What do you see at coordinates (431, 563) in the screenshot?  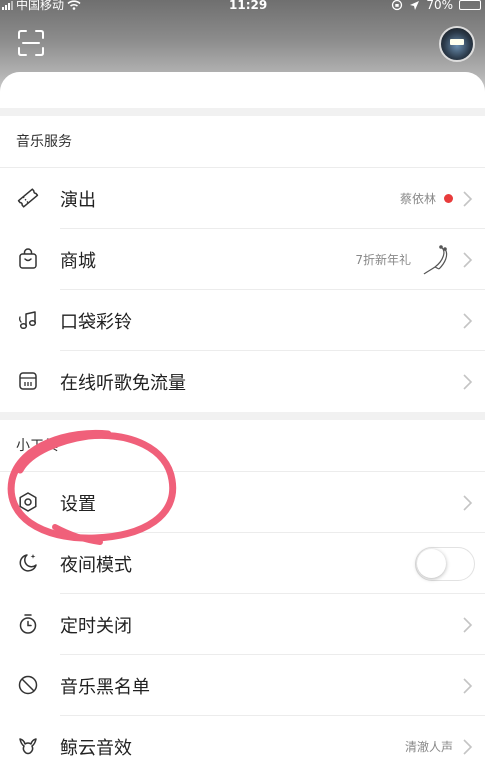 I see `toggle-knob` at bounding box center [431, 563].